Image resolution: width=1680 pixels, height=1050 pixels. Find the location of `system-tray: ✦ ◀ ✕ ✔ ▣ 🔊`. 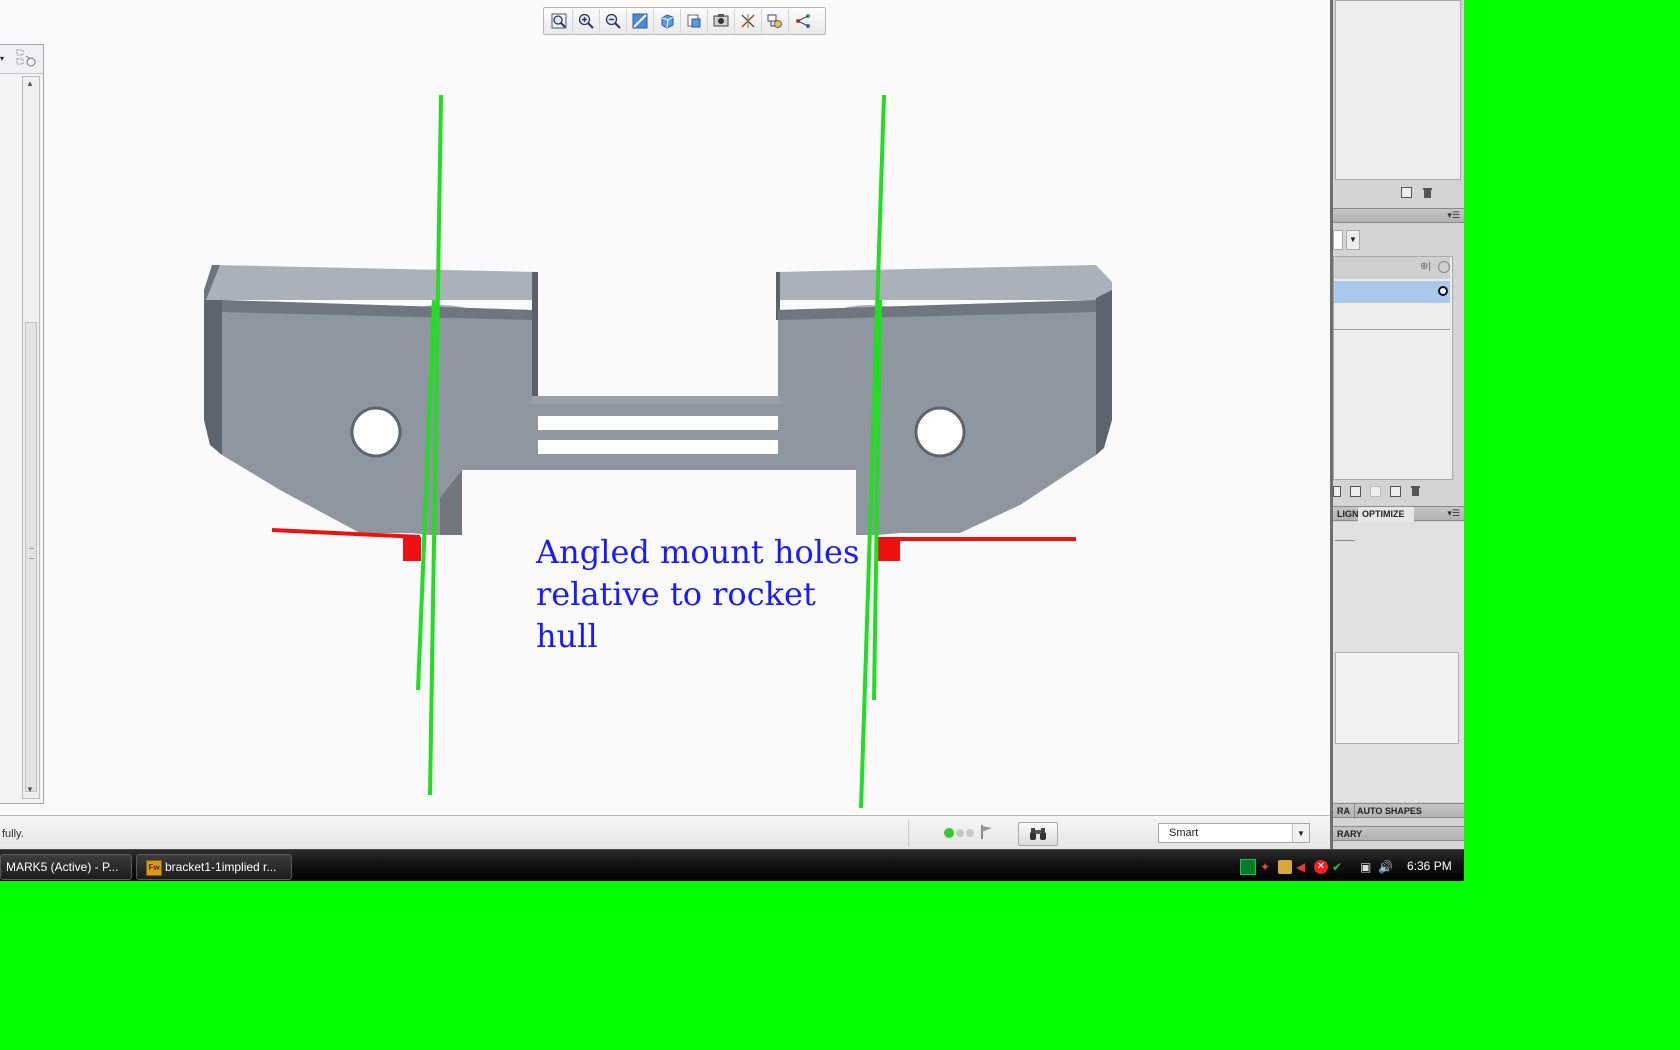

system-tray: ✦ ◀ ✕ ✔ ▣ 🔊 is located at coordinates (1316, 867).